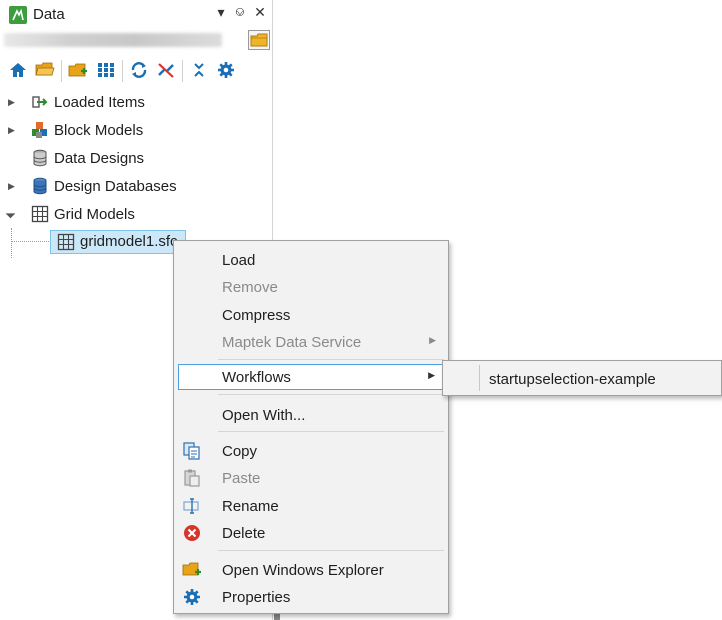 This screenshot has width=722, height=620. I want to click on menu-item-compress: Compress, so click(311, 315).